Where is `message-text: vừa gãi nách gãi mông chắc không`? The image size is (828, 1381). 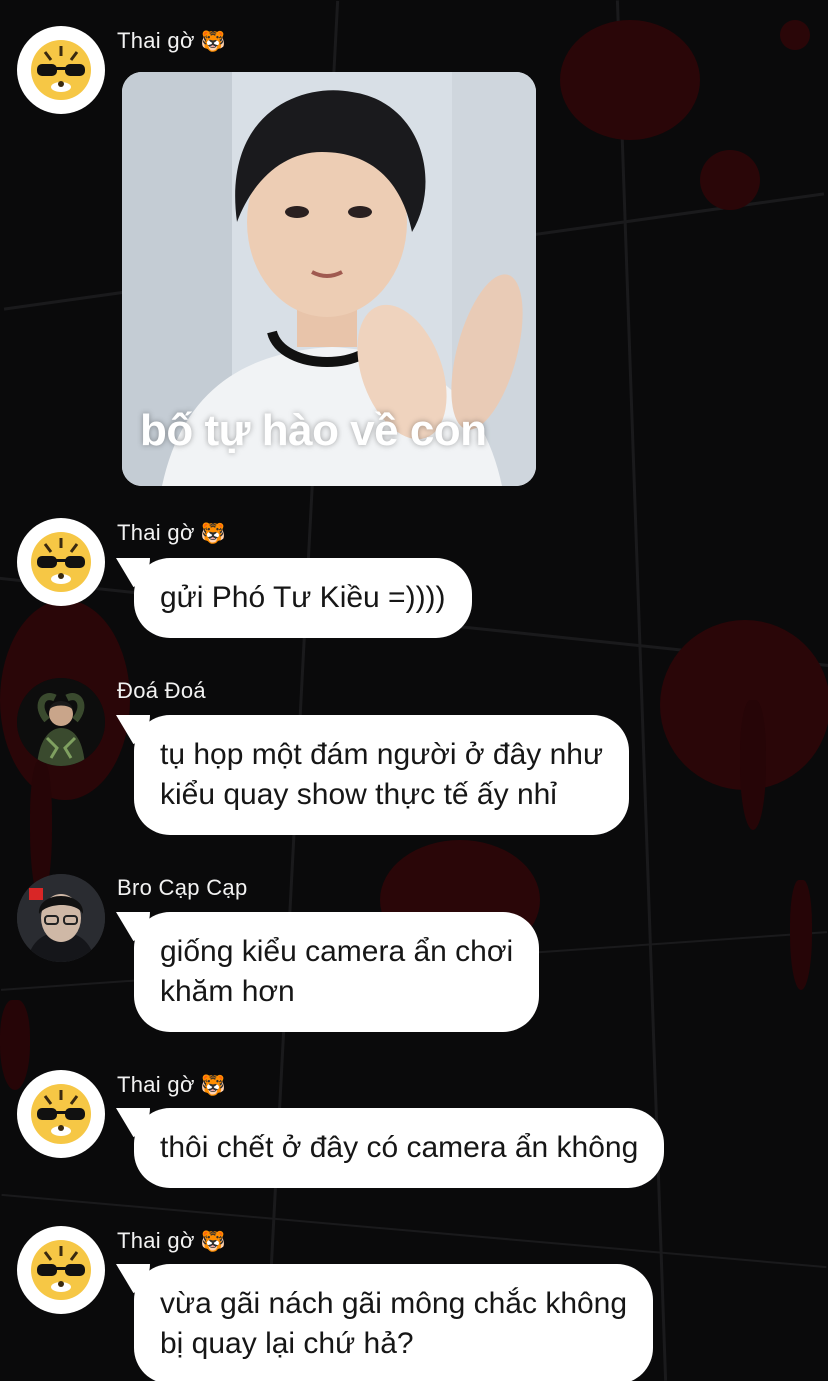
message-text: vừa gãi nách gãi mông chắc không is located at coordinates (394, 1303).